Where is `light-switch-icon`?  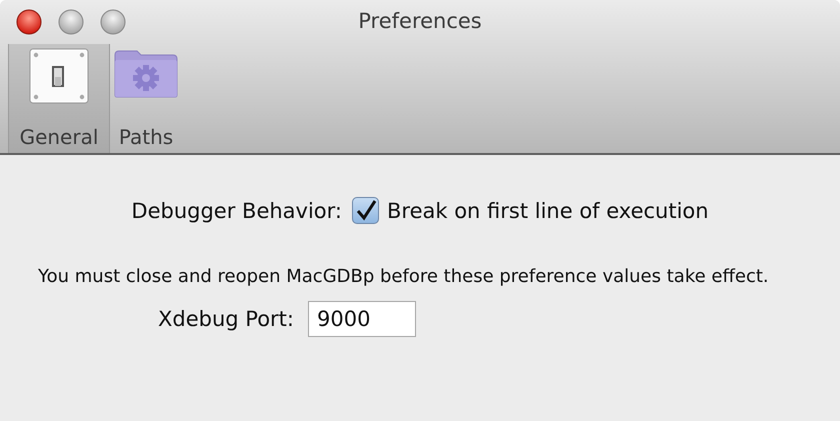 light-switch-icon is located at coordinates (59, 76).